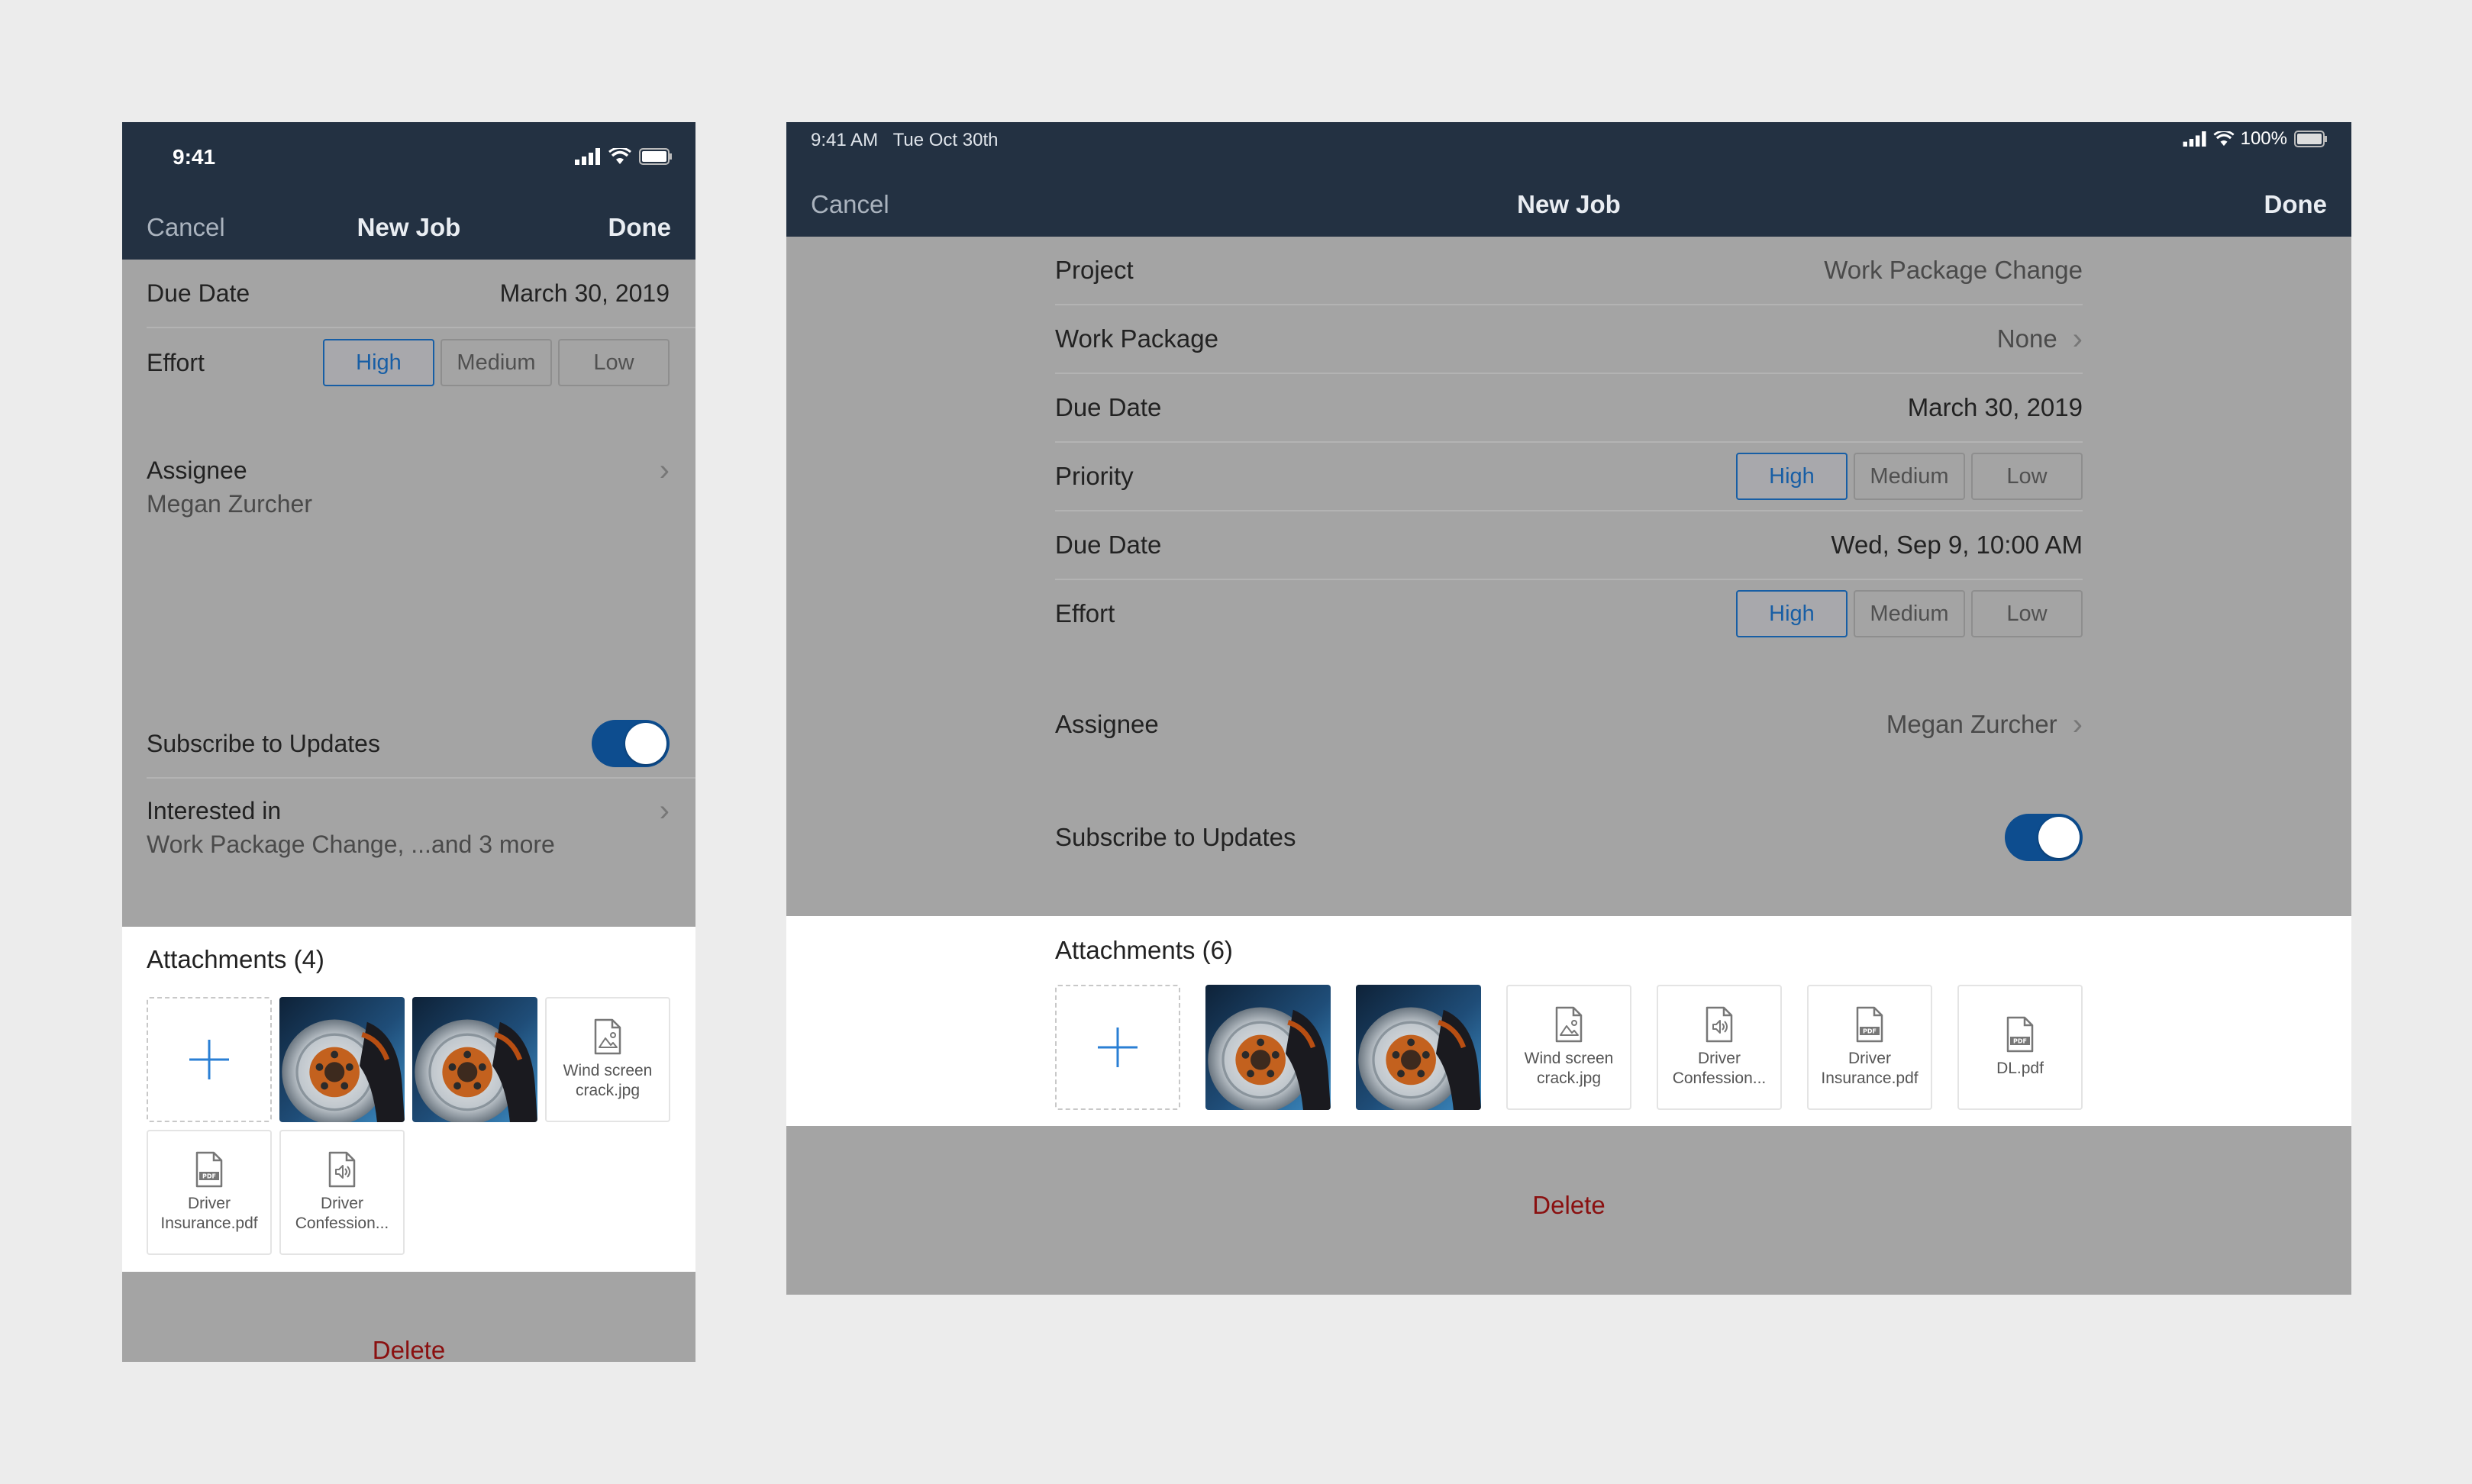  What do you see at coordinates (176, 362) in the screenshot?
I see `effort-label: Effort` at bounding box center [176, 362].